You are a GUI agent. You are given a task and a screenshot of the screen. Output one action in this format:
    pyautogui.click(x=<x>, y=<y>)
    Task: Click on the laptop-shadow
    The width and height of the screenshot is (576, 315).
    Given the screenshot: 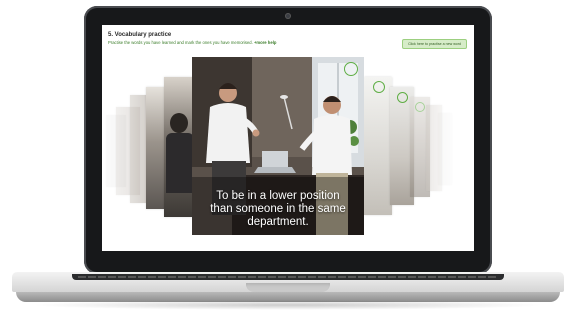 What is the action you would take?
    pyautogui.click(x=288, y=305)
    